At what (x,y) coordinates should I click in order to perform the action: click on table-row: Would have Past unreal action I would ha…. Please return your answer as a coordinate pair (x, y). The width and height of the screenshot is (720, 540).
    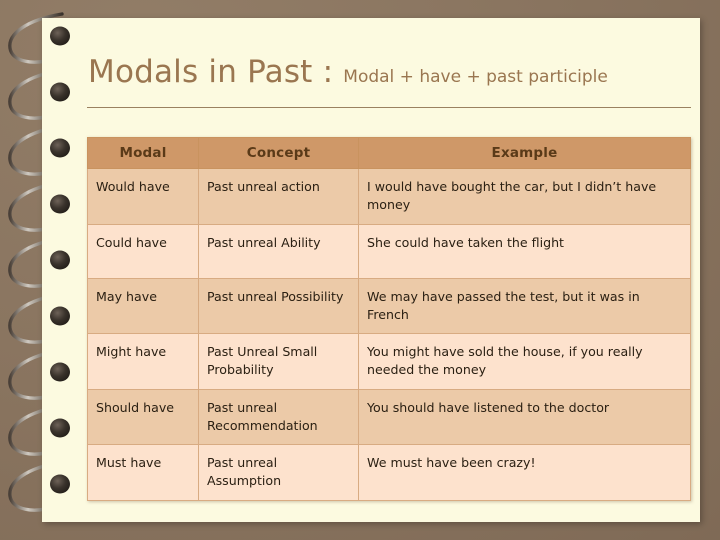
    Looking at the image, I should click on (389, 196).